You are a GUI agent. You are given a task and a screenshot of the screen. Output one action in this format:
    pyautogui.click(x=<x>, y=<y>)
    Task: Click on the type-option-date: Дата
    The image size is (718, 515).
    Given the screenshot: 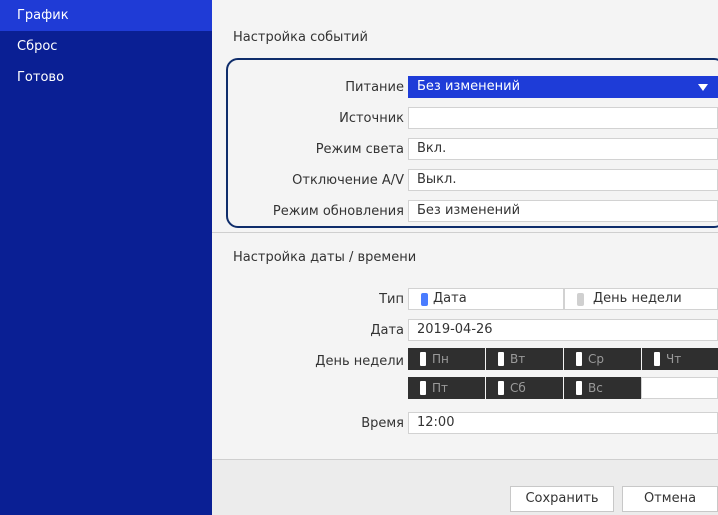 What is the action you would take?
    pyautogui.click(x=486, y=299)
    